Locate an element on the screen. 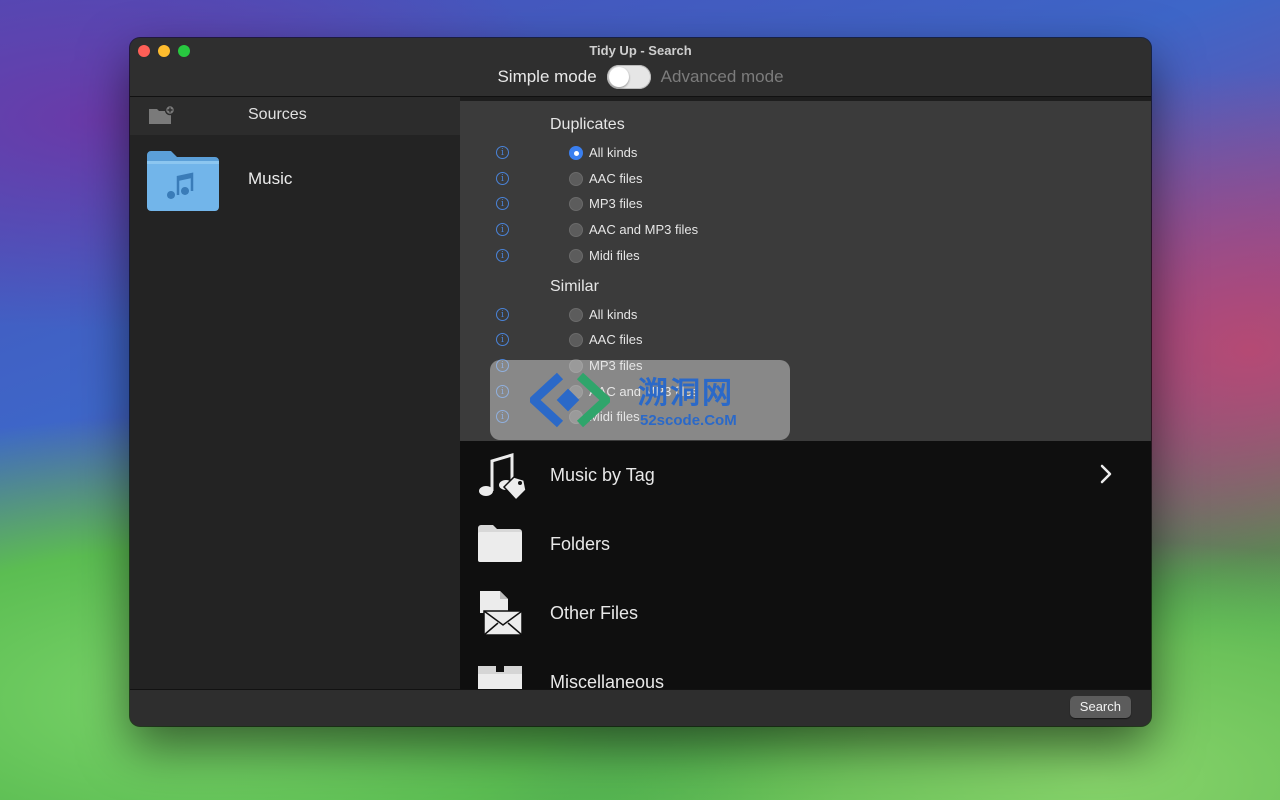 The width and height of the screenshot is (1280, 800). category-label: Music by Tag is located at coordinates (602, 475).